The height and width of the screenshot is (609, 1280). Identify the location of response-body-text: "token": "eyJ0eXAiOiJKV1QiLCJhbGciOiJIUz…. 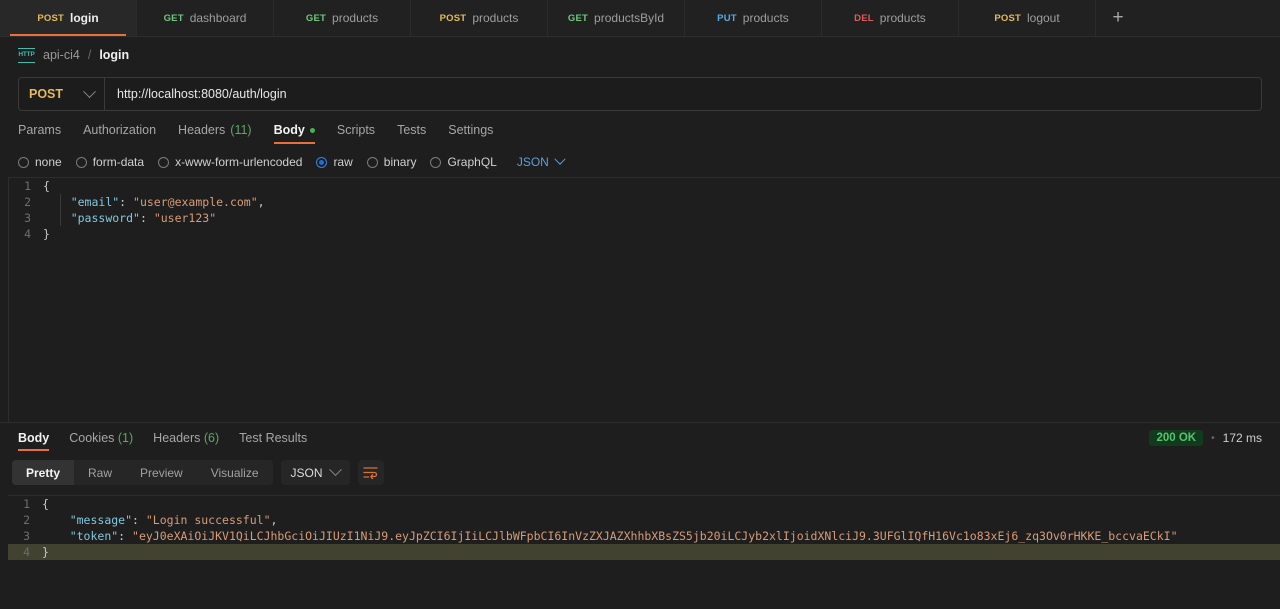
(610, 536).